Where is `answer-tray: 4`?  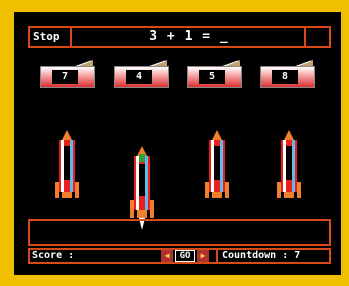 answer-tray: 4 is located at coordinates (141, 74).